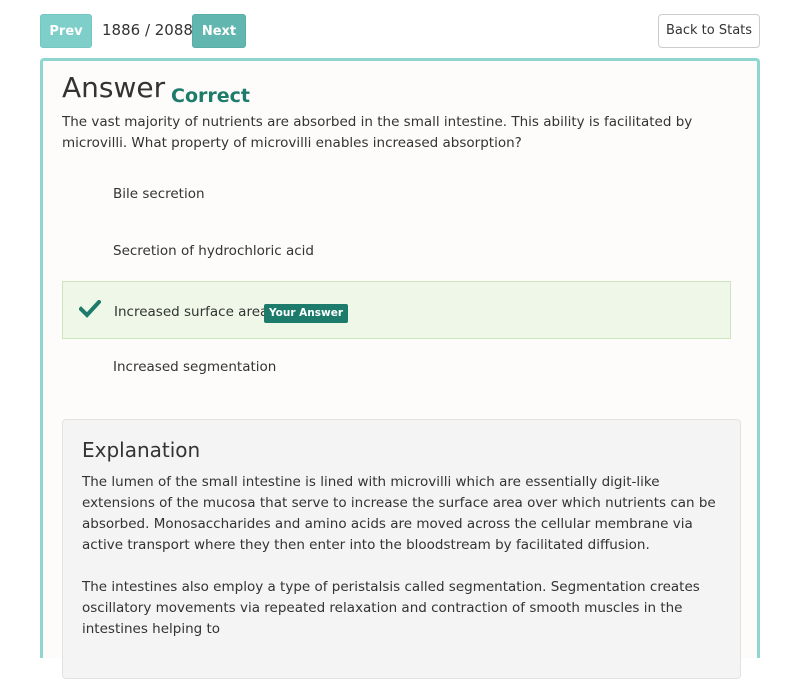 The height and width of the screenshot is (679, 800). Describe the element at coordinates (90, 308) in the screenshot. I see `checkmark-icon` at that location.